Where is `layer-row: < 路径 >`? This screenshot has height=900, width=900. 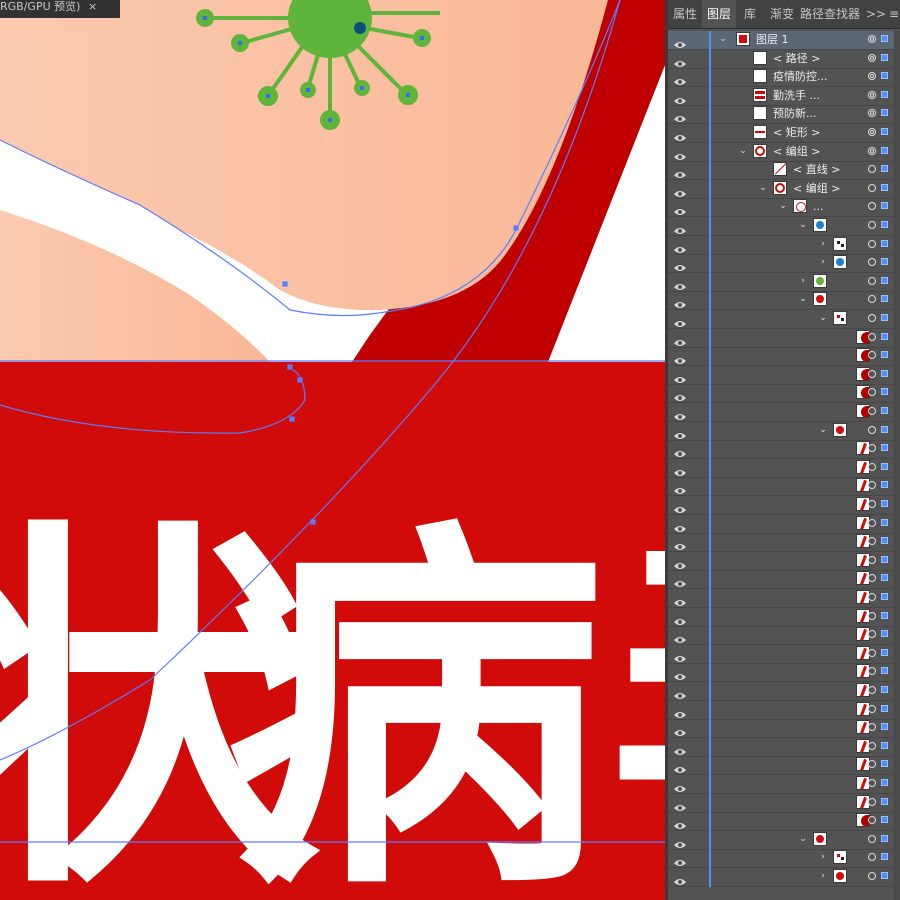 layer-row: < 路径 > is located at coordinates (784, 59).